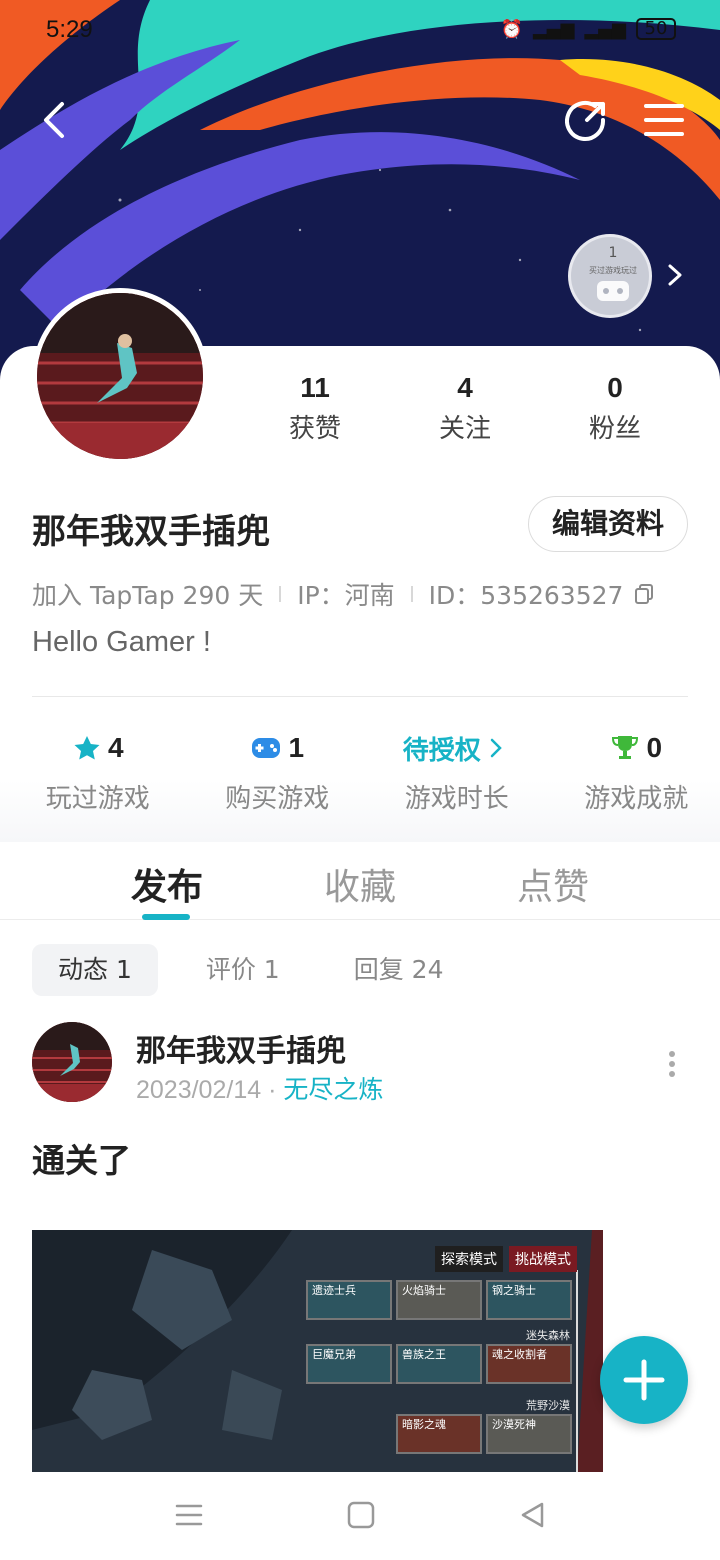  I want to click on boss-name: 巨魔兄弟, so click(334, 1354).